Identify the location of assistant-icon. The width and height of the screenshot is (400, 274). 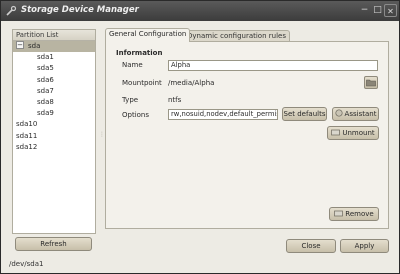
(338, 113).